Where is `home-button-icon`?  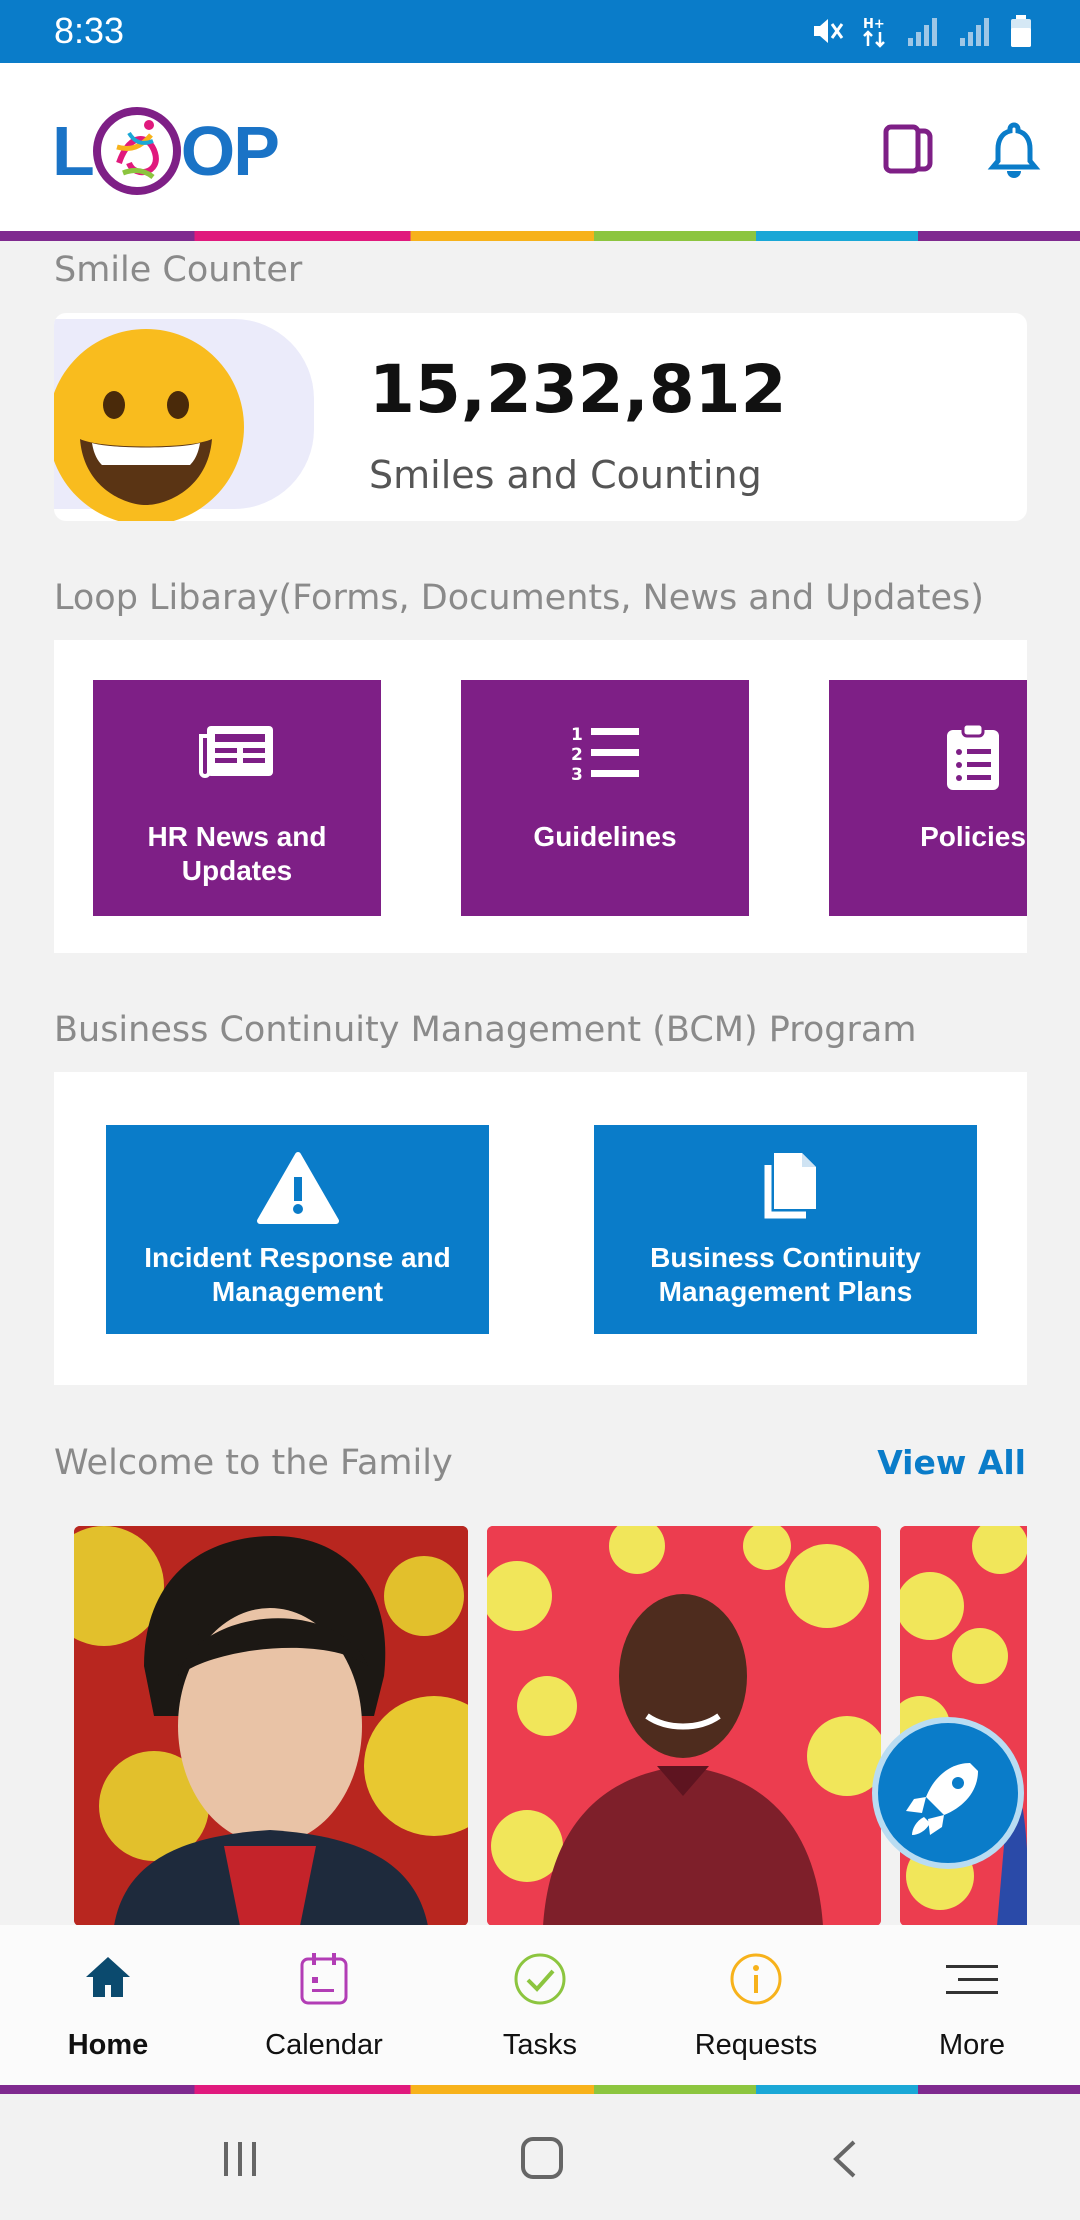
home-button-icon is located at coordinates (542, 2158).